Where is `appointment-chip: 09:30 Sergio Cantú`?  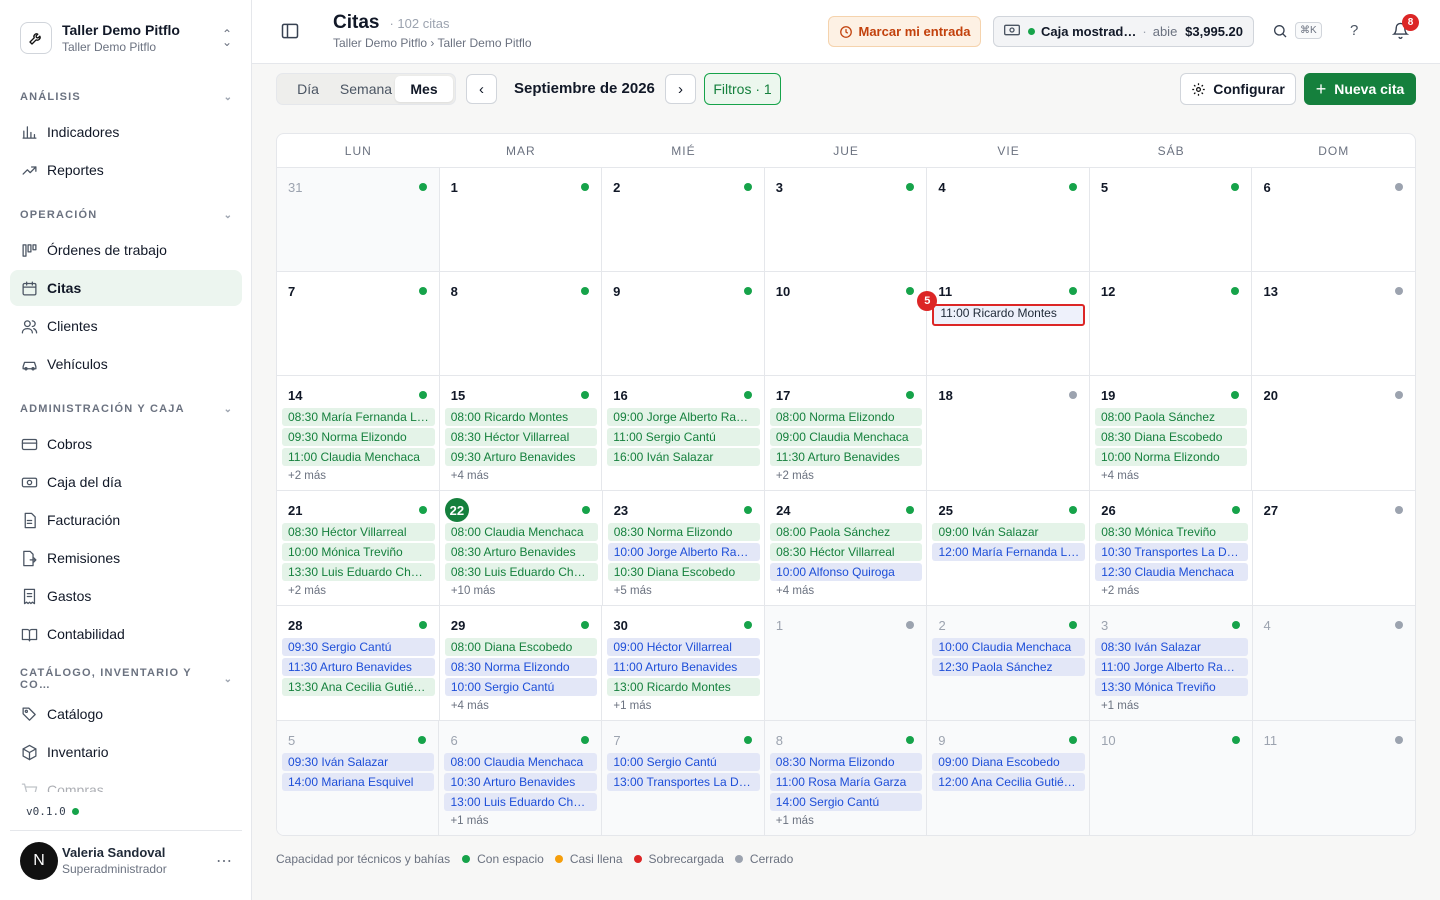
appointment-chip: 09:30 Sergio Cantú is located at coordinates (358, 647).